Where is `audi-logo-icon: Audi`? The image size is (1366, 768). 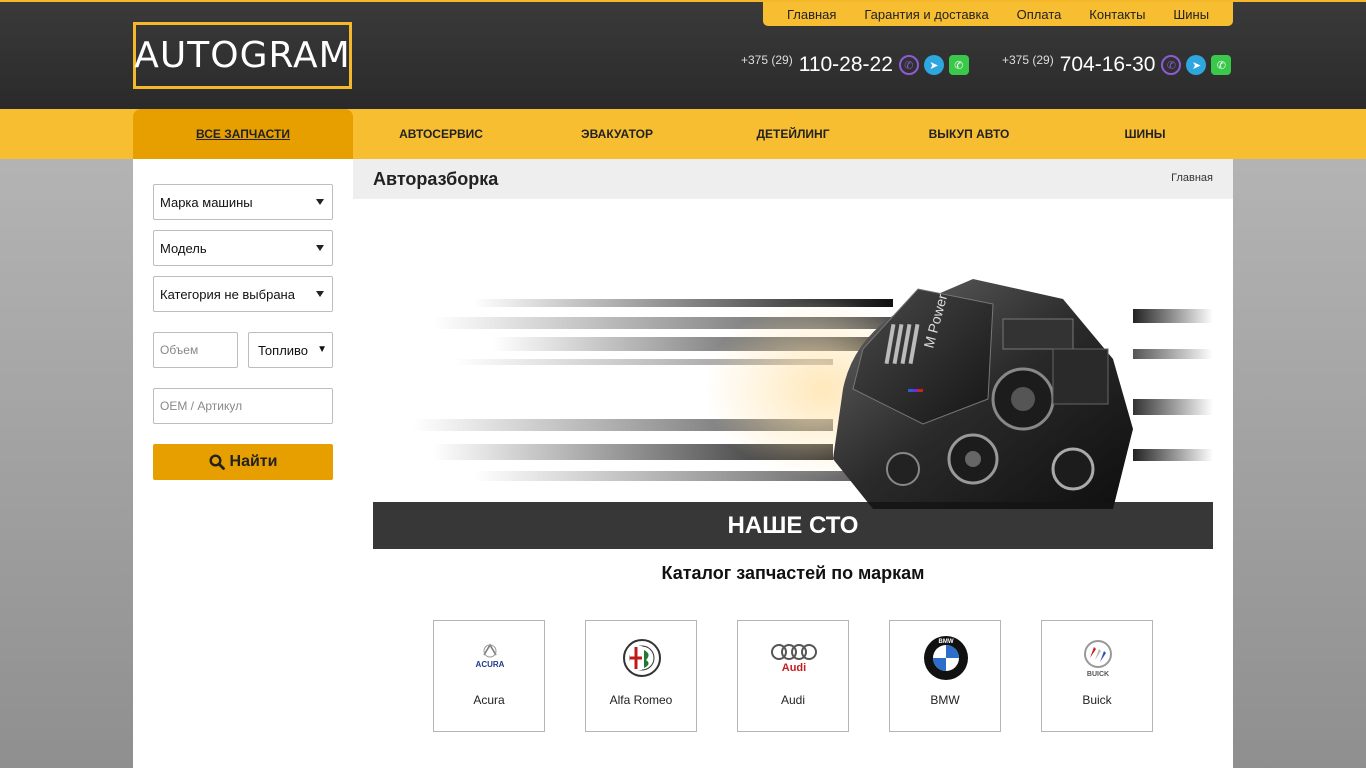 audi-logo-icon: Audi is located at coordinates (794, 658).